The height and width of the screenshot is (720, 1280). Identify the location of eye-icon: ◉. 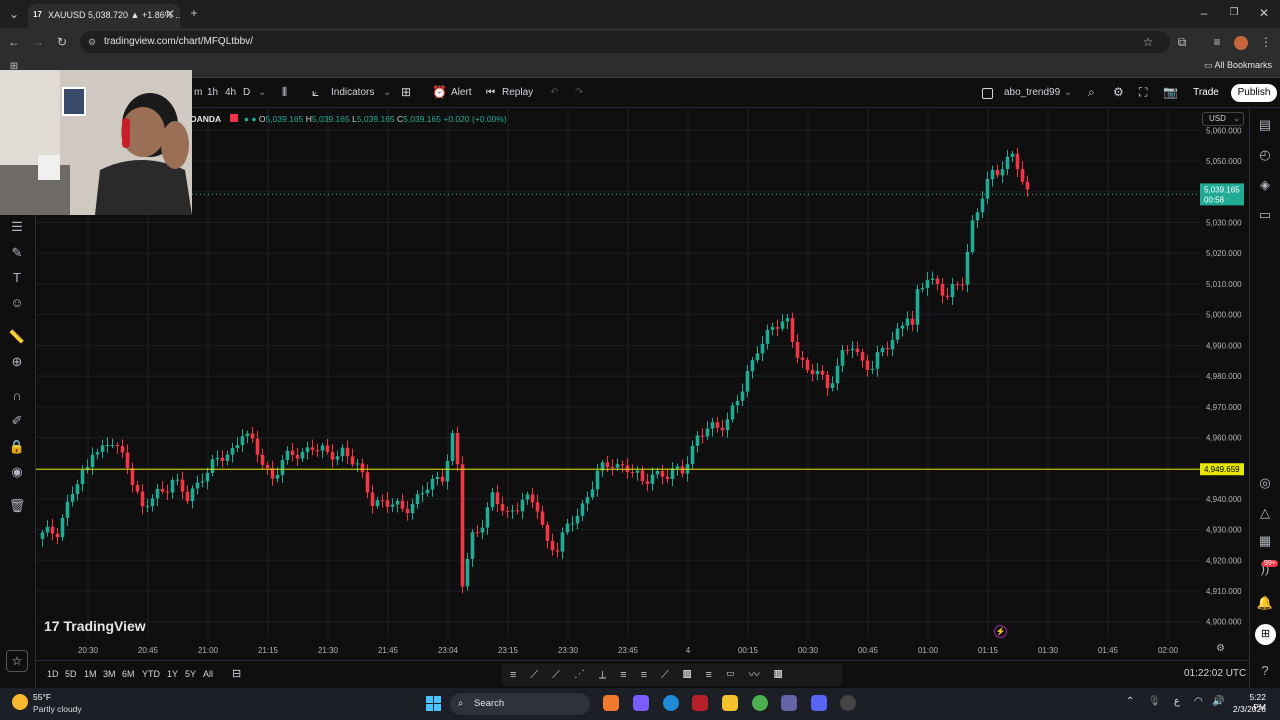
(17, 472).